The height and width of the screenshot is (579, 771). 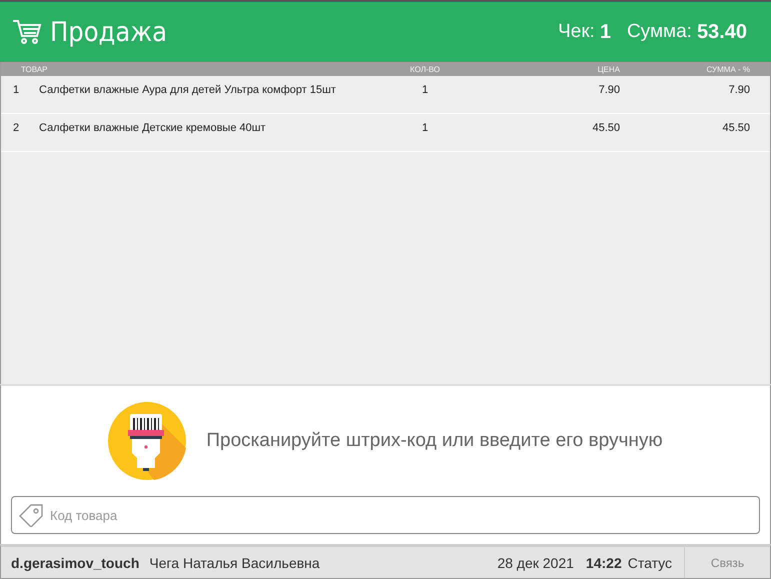 What do you see at coordinates (434, 441) in the screenshot?
I see `scan-prompt: Просканируйте штрих-код или введите его вручную` at bounding box center [434, 441].